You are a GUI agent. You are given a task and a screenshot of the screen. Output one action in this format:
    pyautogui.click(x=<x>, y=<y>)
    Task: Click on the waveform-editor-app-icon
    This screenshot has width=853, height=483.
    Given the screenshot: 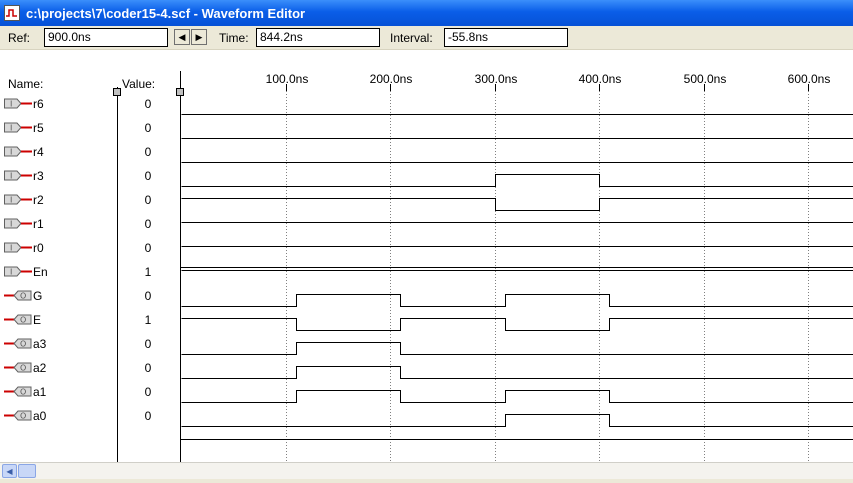 What is the action you would take?
    pyautogui.click(x=12, y=13)
    